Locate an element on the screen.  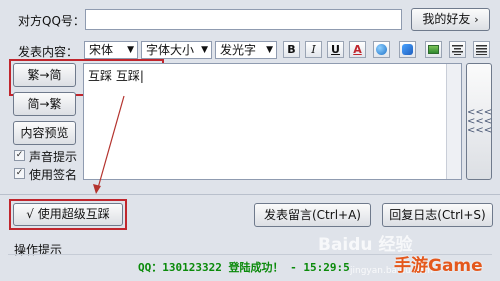
divider is located at coordinates (250, 194).